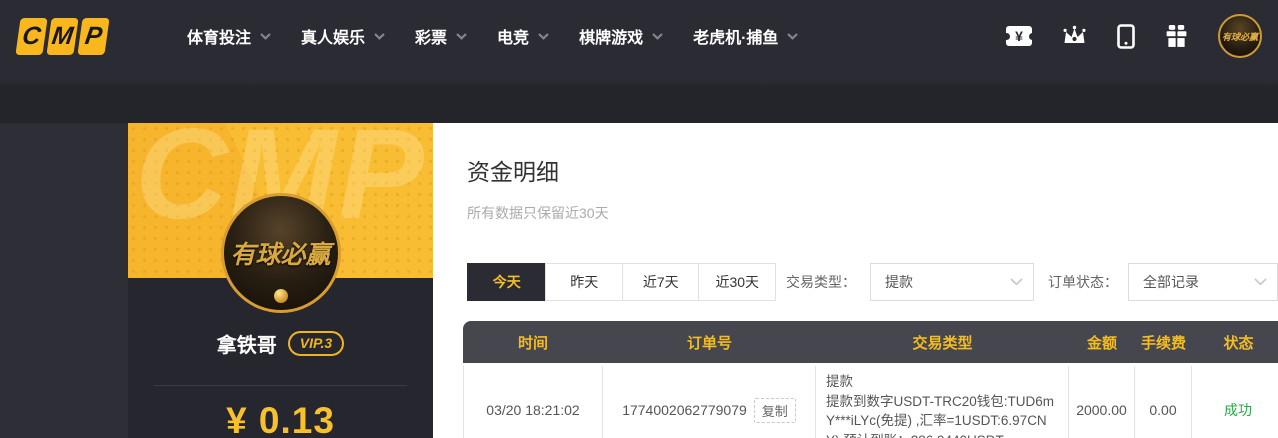  I want to click on logo-letter: C, so click(31, 35).